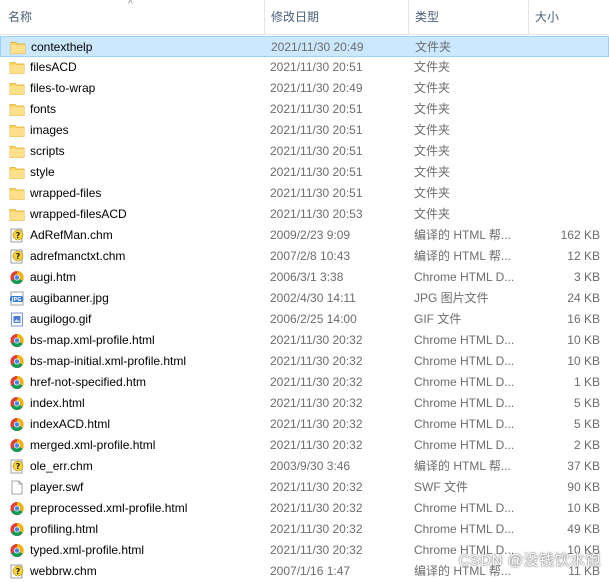  Describe the element at coordinates (310, 466) in the screenshot. I see `file-date: 2003/9/30 3:46` at that location.